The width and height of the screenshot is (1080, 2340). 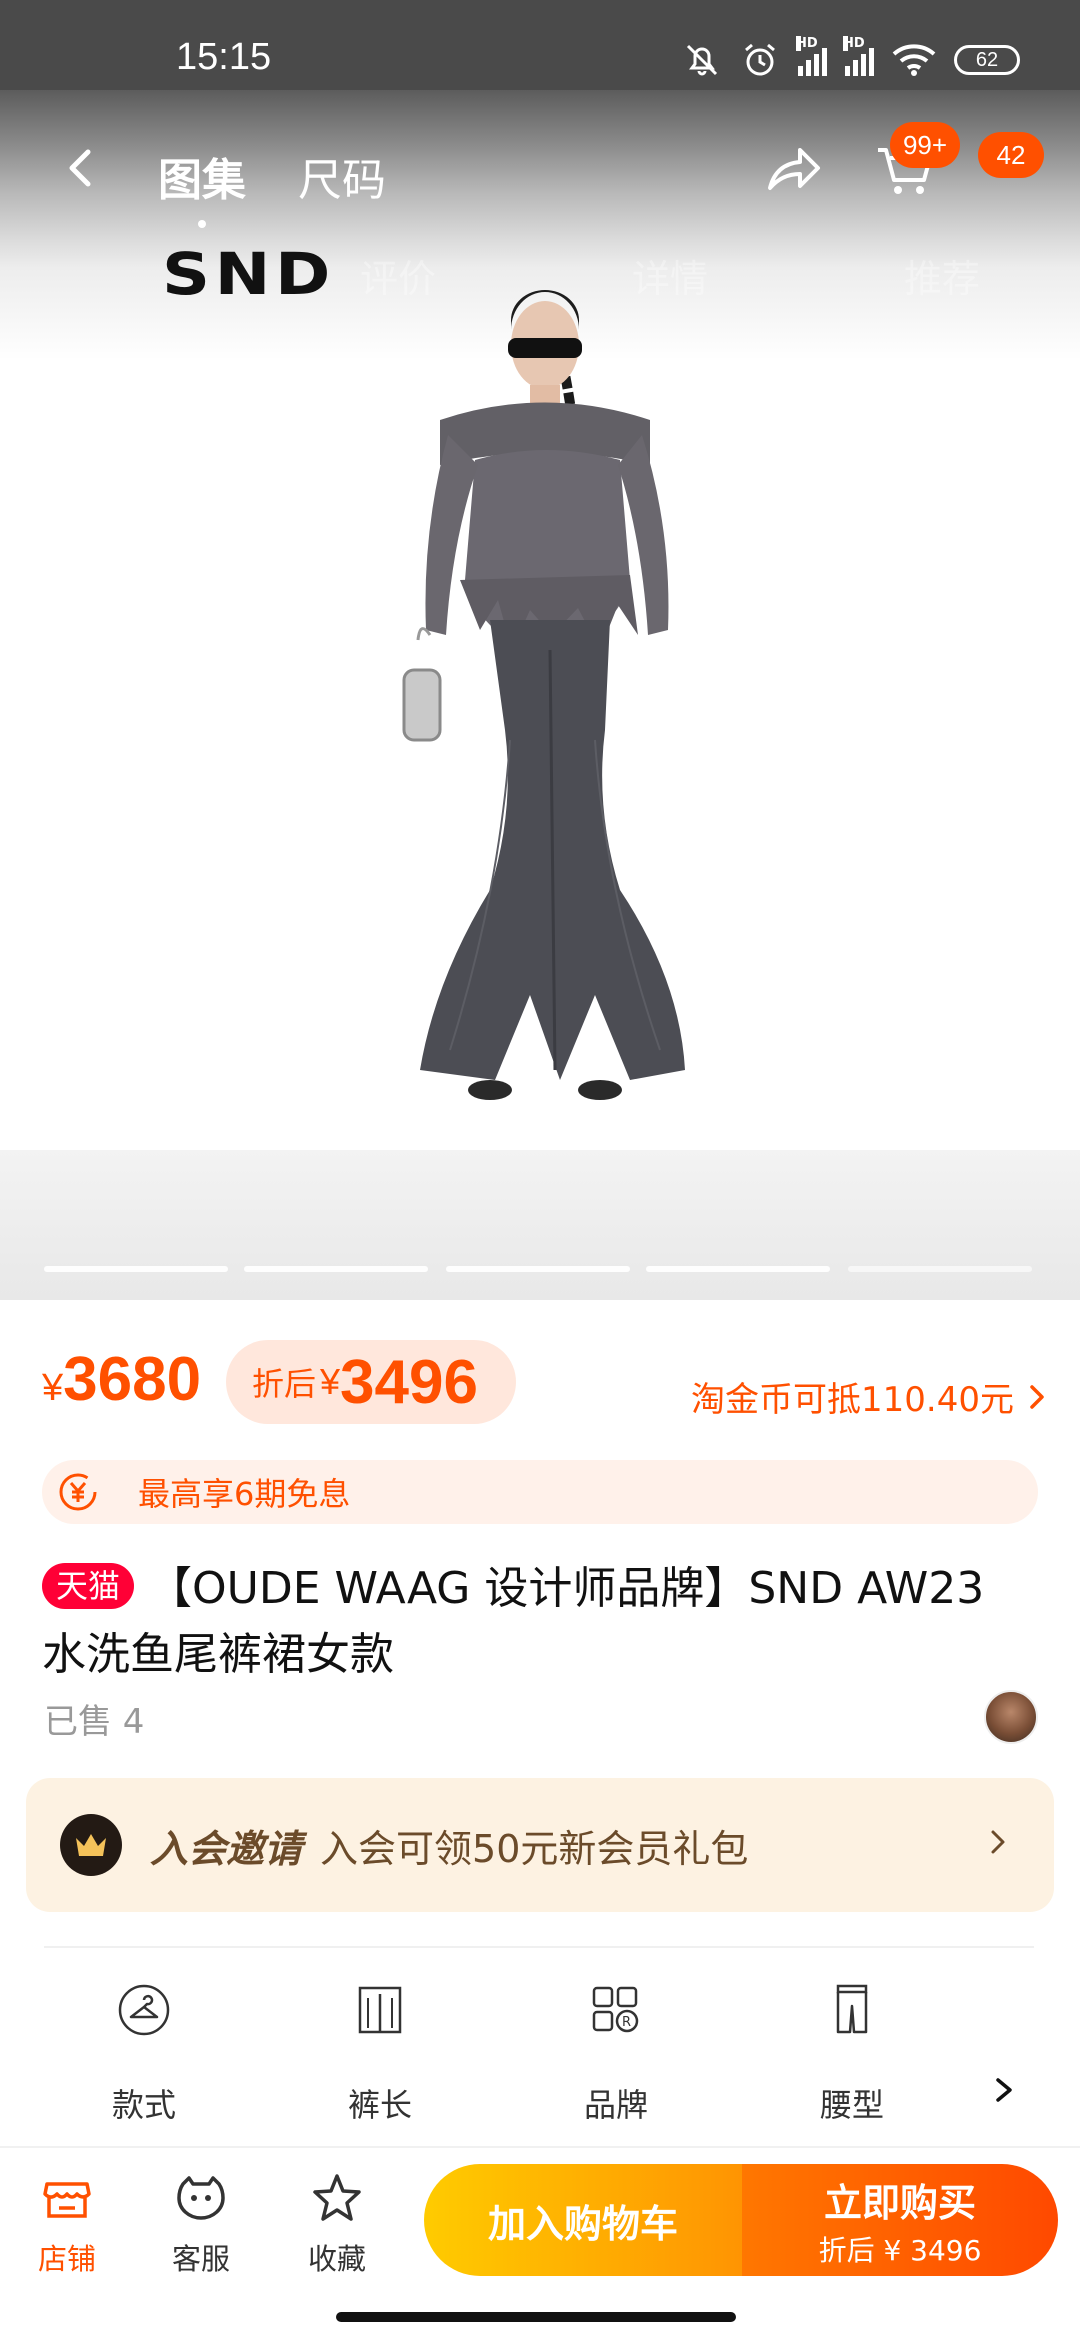 I want to click on installment-text: 最高享6期免息, so click(x=244, y=1494).